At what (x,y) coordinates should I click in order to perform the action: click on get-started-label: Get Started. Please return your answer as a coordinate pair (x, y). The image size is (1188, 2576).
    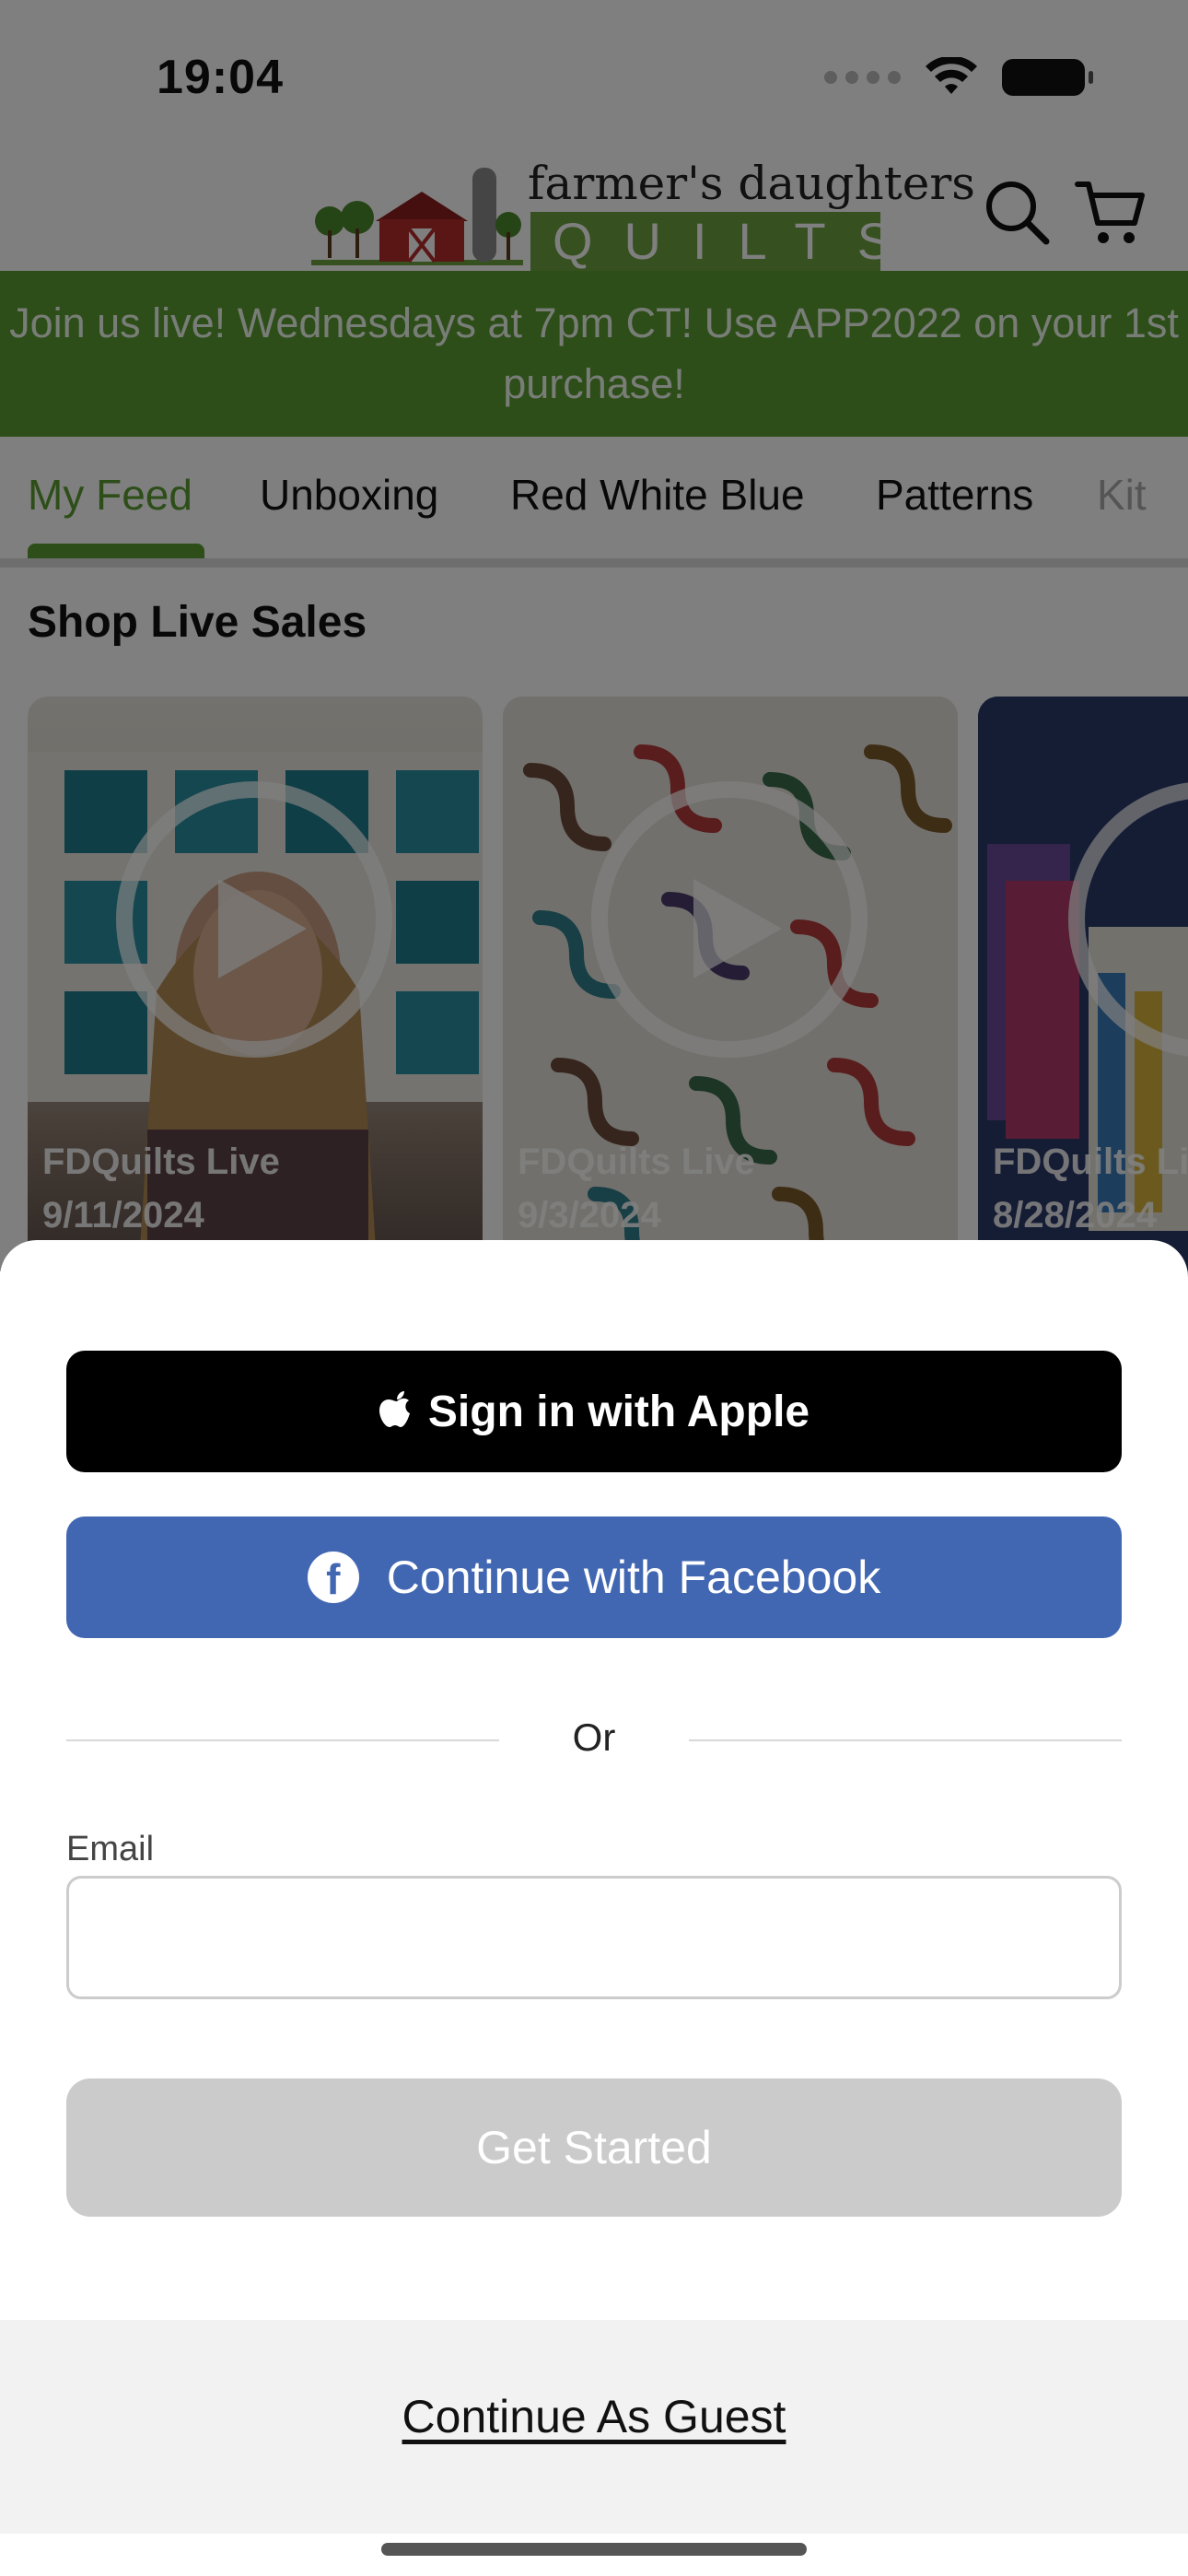
    Looking at the image, I should click on (594, 2147).